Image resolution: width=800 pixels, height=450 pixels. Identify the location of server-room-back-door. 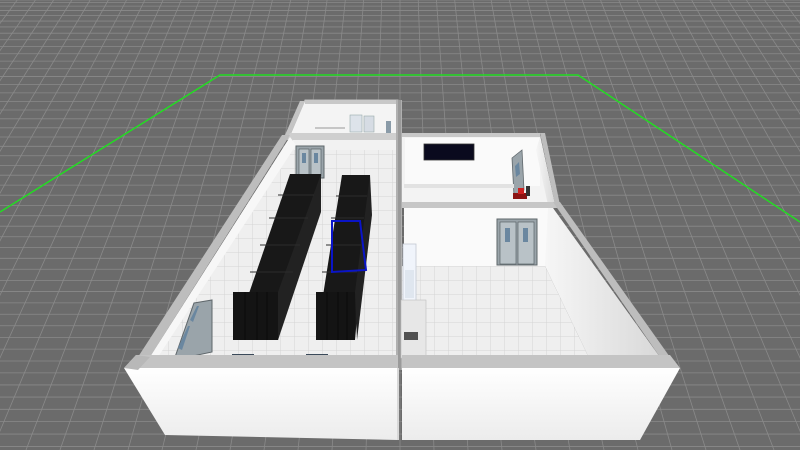
(310, 162).